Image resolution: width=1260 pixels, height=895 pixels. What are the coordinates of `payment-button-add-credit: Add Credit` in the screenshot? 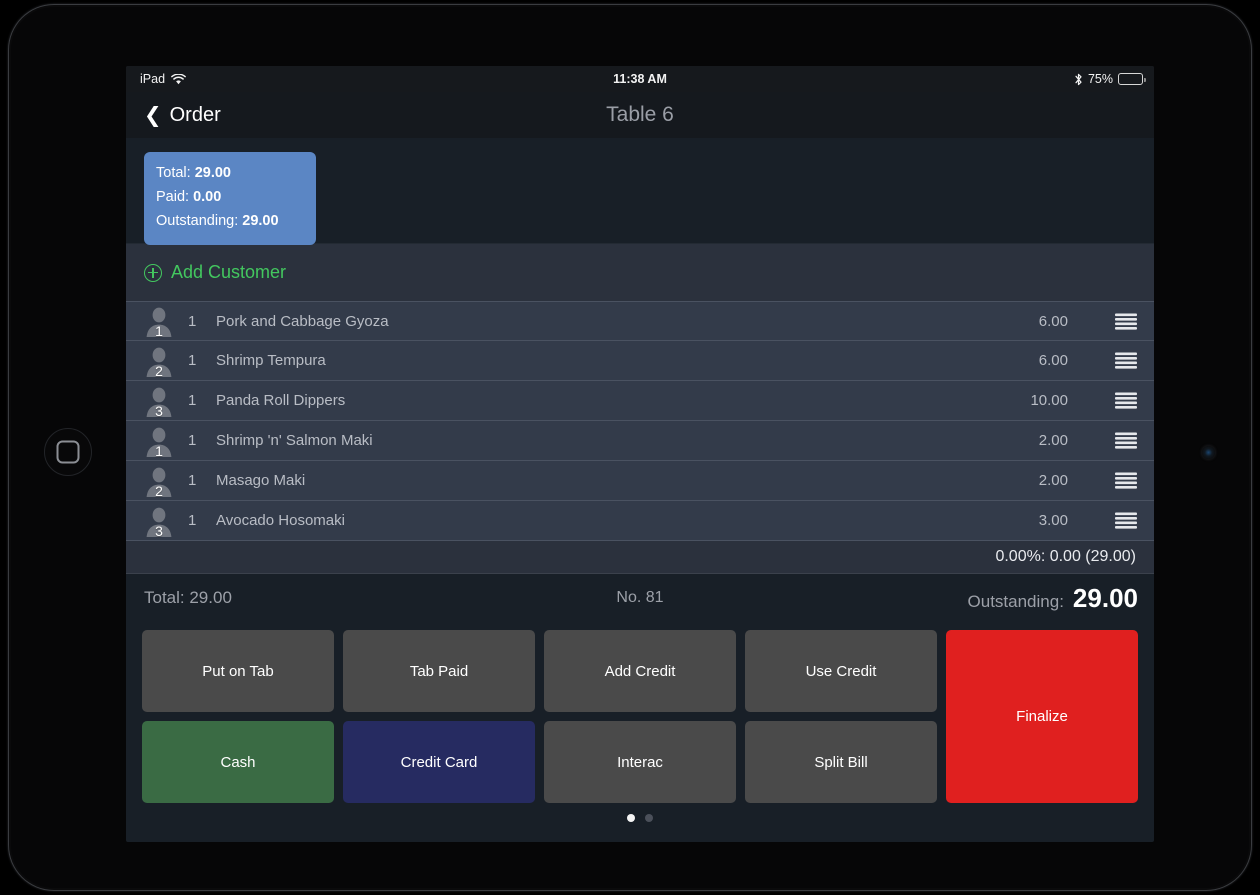 It's located at (640, 671).